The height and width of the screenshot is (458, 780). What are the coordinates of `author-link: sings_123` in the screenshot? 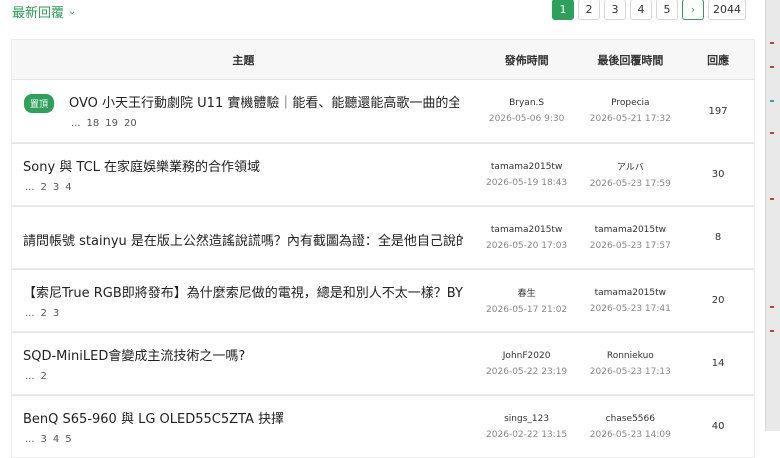 It's located at (526, 419).